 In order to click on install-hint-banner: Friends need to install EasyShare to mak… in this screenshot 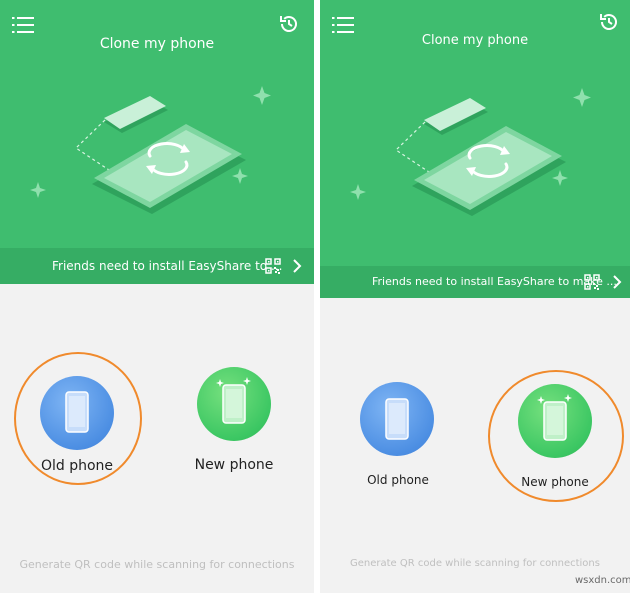, I will do `click(475, 282)`.